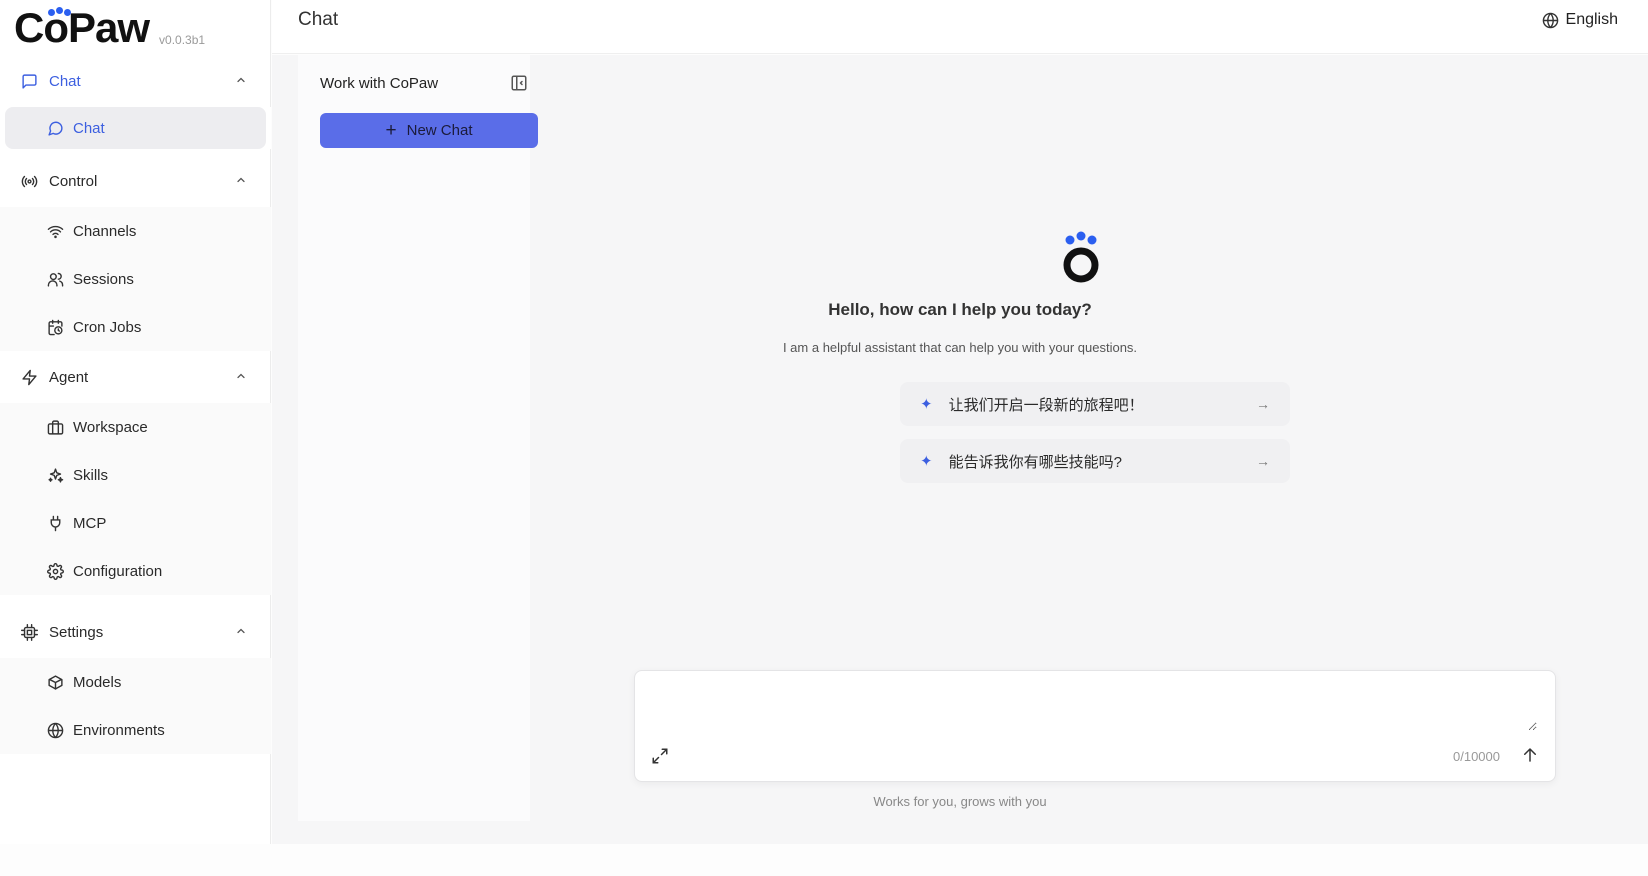 This screenshot has width=1648, height=876. I want to click on sidebar-item-channels: Channels, so click(135, 231).